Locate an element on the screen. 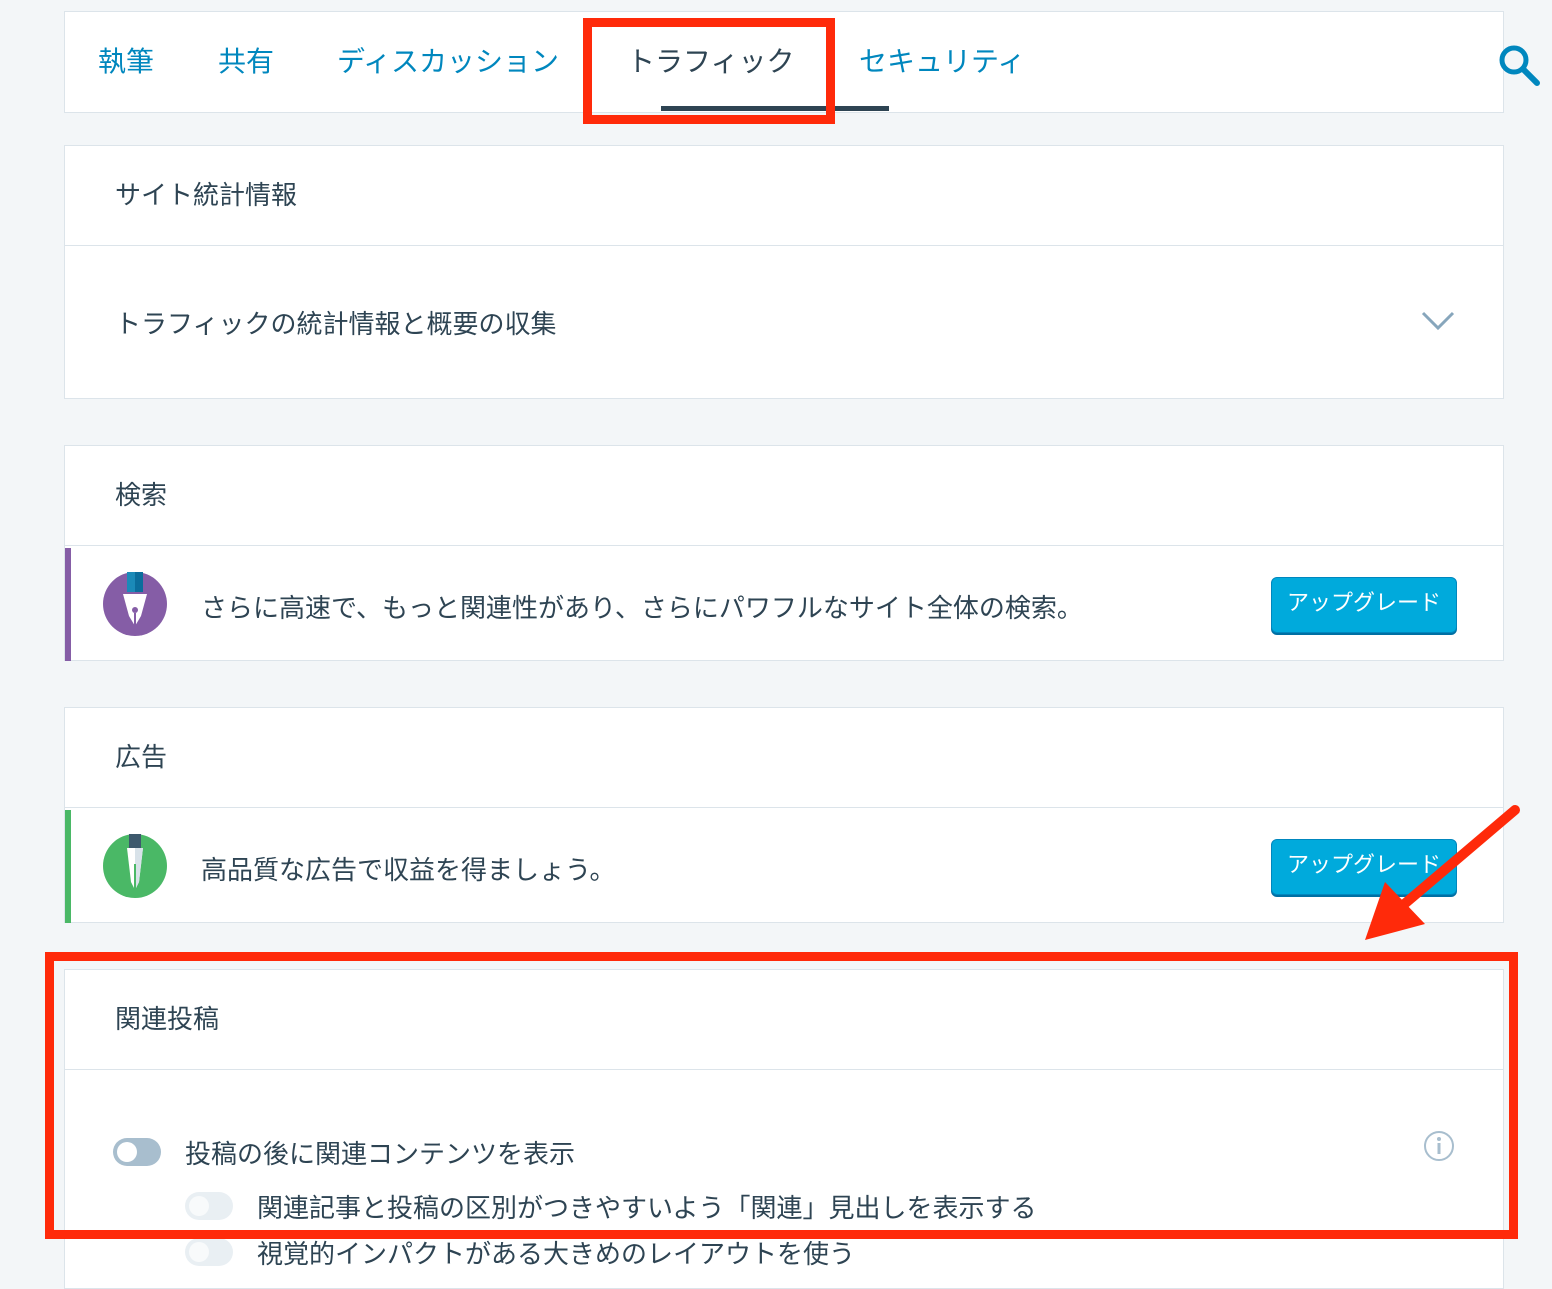 This screenshot has height=1289, width=1552. search-accent-bar is located at coordinates (68, 604).